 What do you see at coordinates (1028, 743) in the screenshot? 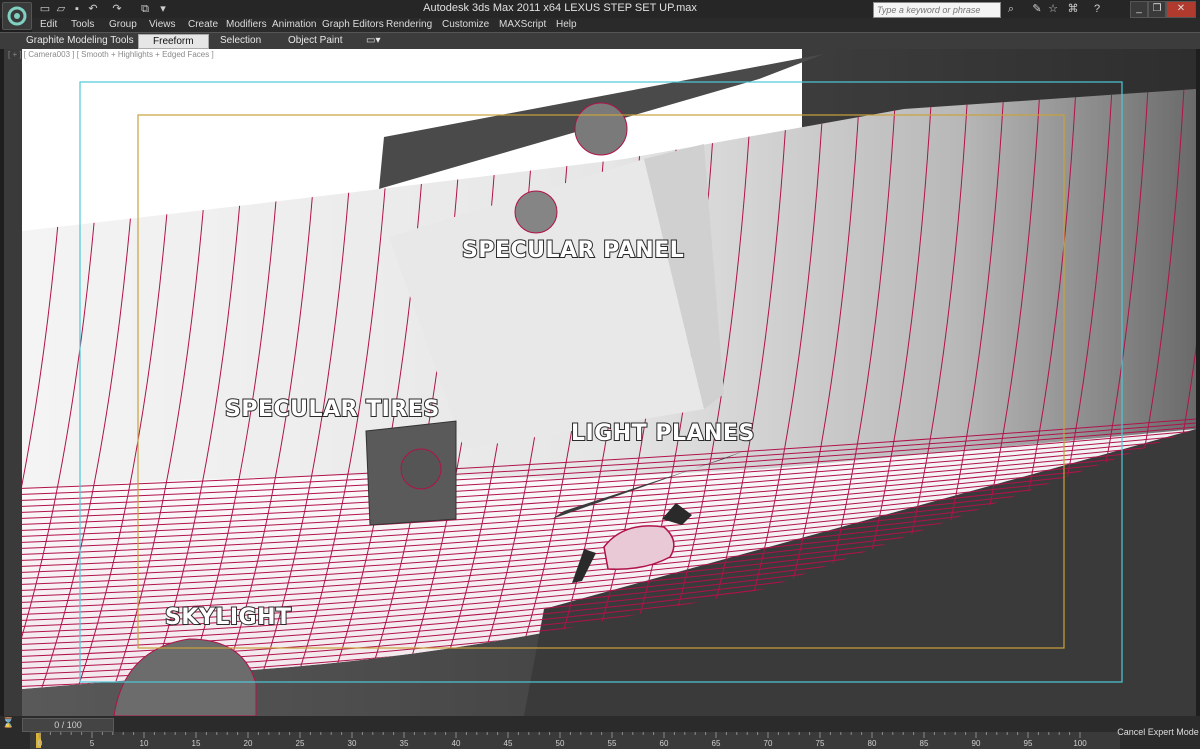
I see `timeline-tick-label: 95` at bounding box center [1028, 743].